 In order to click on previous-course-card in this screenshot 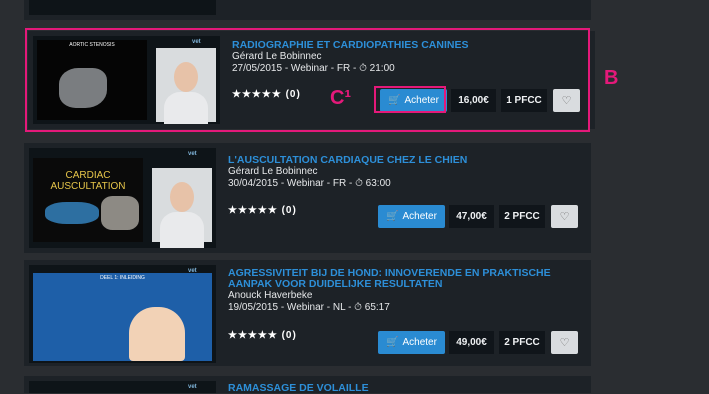, I will do `click(307, 10)`.